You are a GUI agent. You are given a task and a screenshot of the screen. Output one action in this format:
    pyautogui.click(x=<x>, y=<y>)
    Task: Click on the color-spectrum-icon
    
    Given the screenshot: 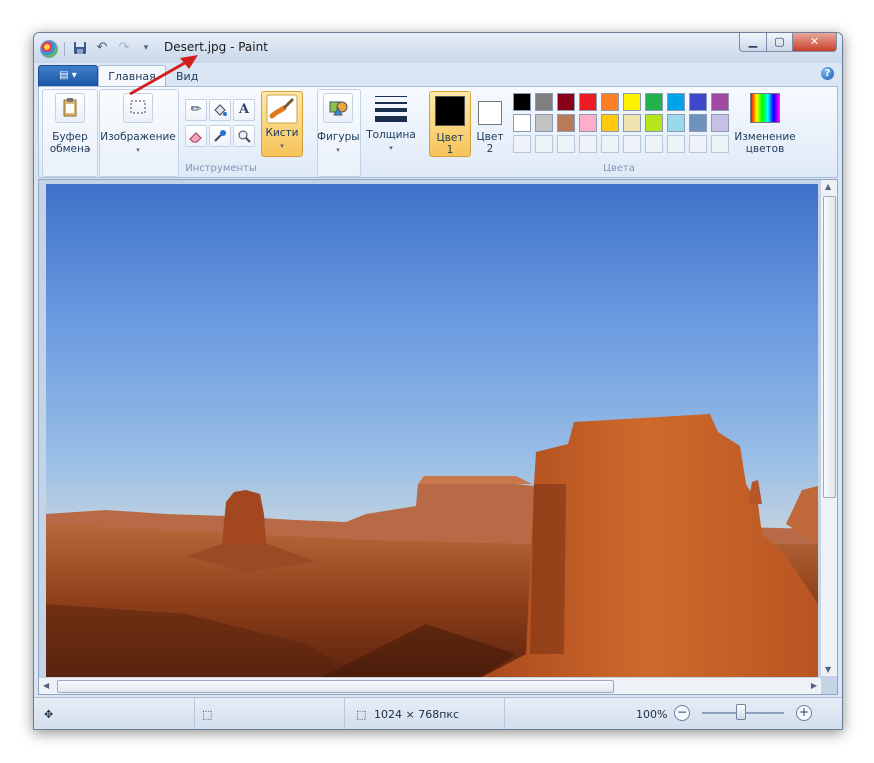 What is the action you would take?
    pyautogui.click(x=765, y=108)
    